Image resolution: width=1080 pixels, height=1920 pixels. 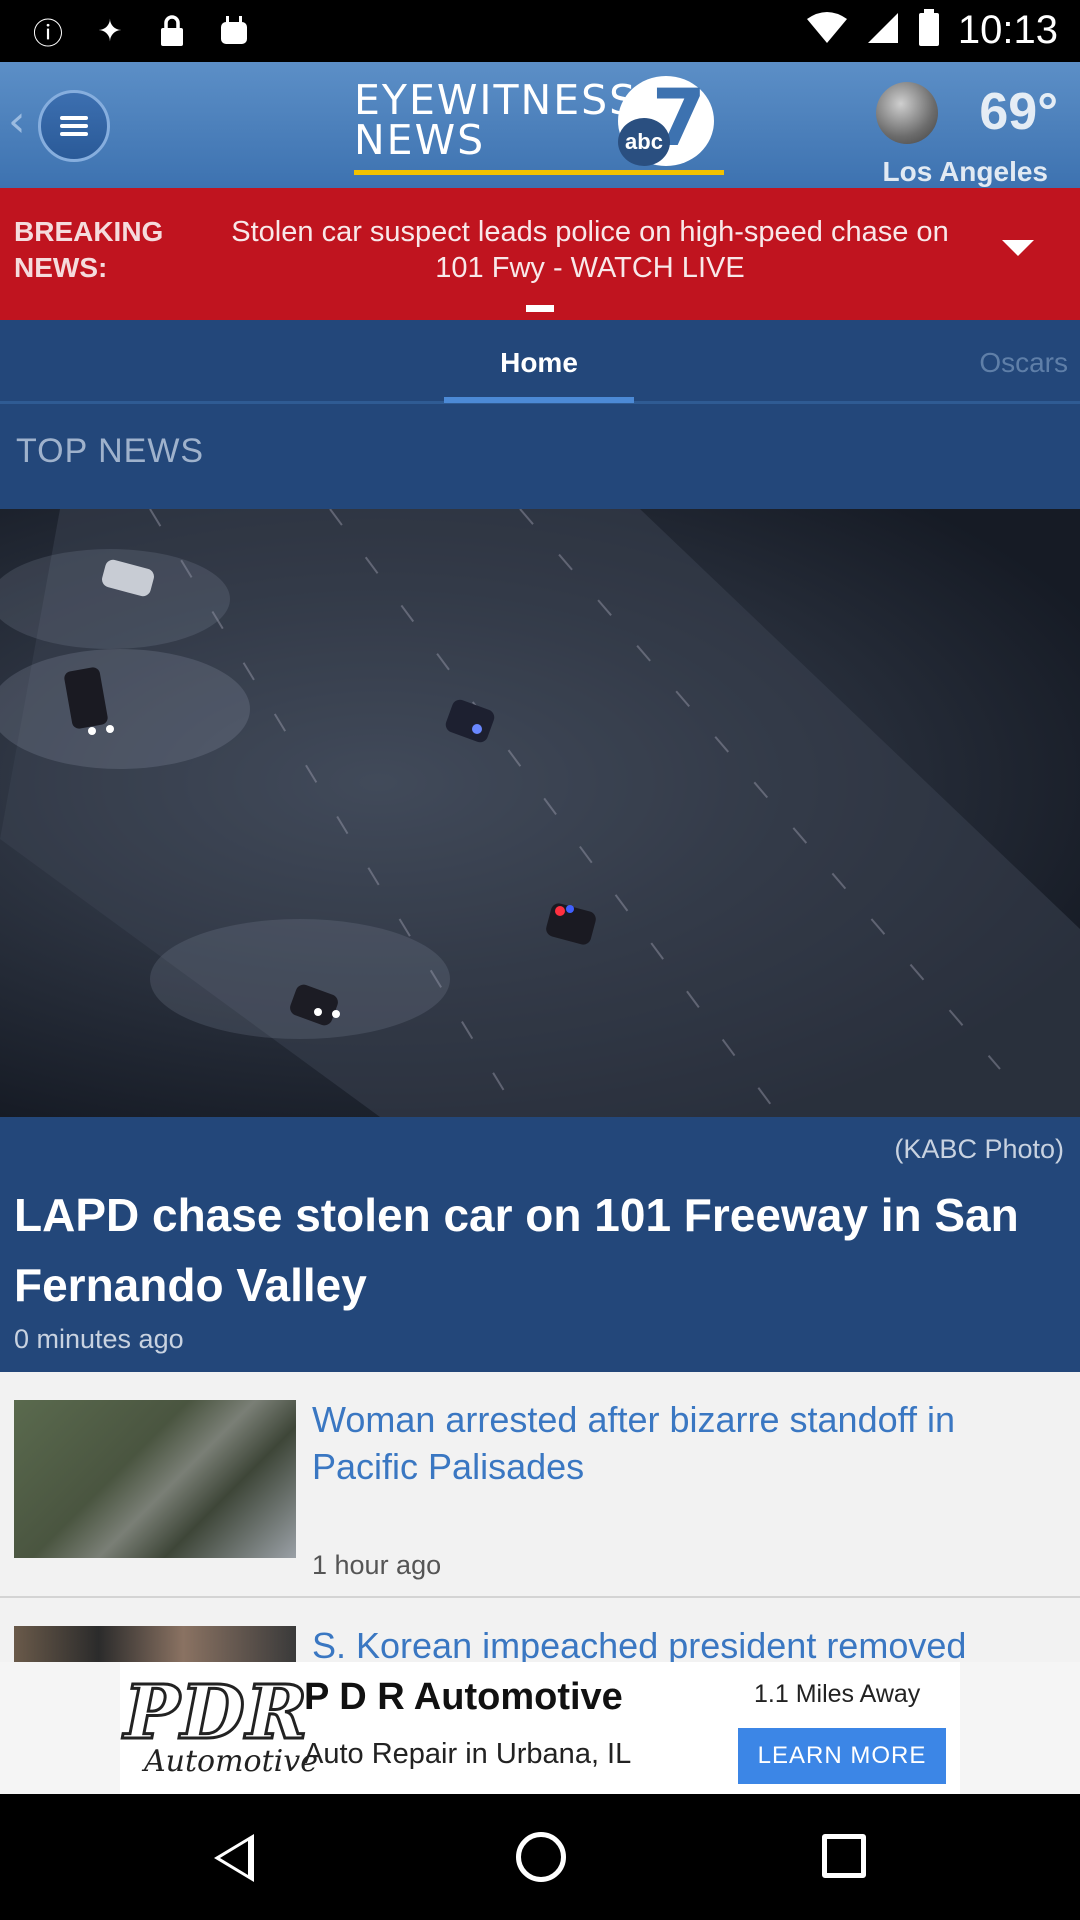 What do you see at coordinates (110, 451) in the screenshot?
I see `section-heading: TOP NEWS` at bounding box center [110, 451].